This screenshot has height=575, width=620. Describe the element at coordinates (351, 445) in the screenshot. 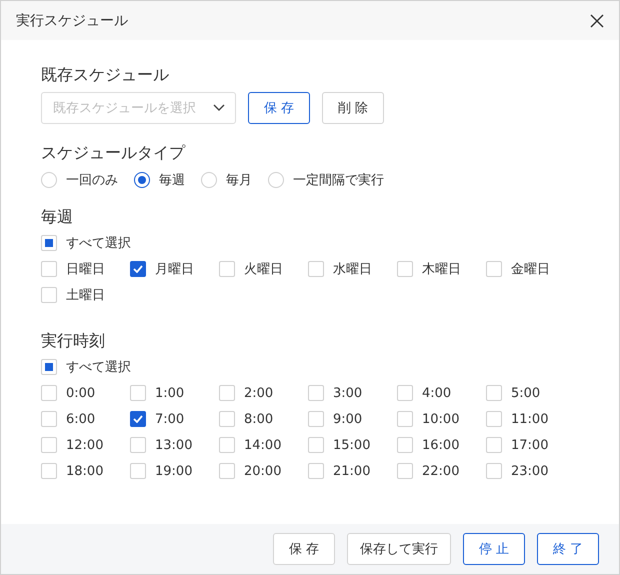

I see `checkbox-label: 15:00` at that location.